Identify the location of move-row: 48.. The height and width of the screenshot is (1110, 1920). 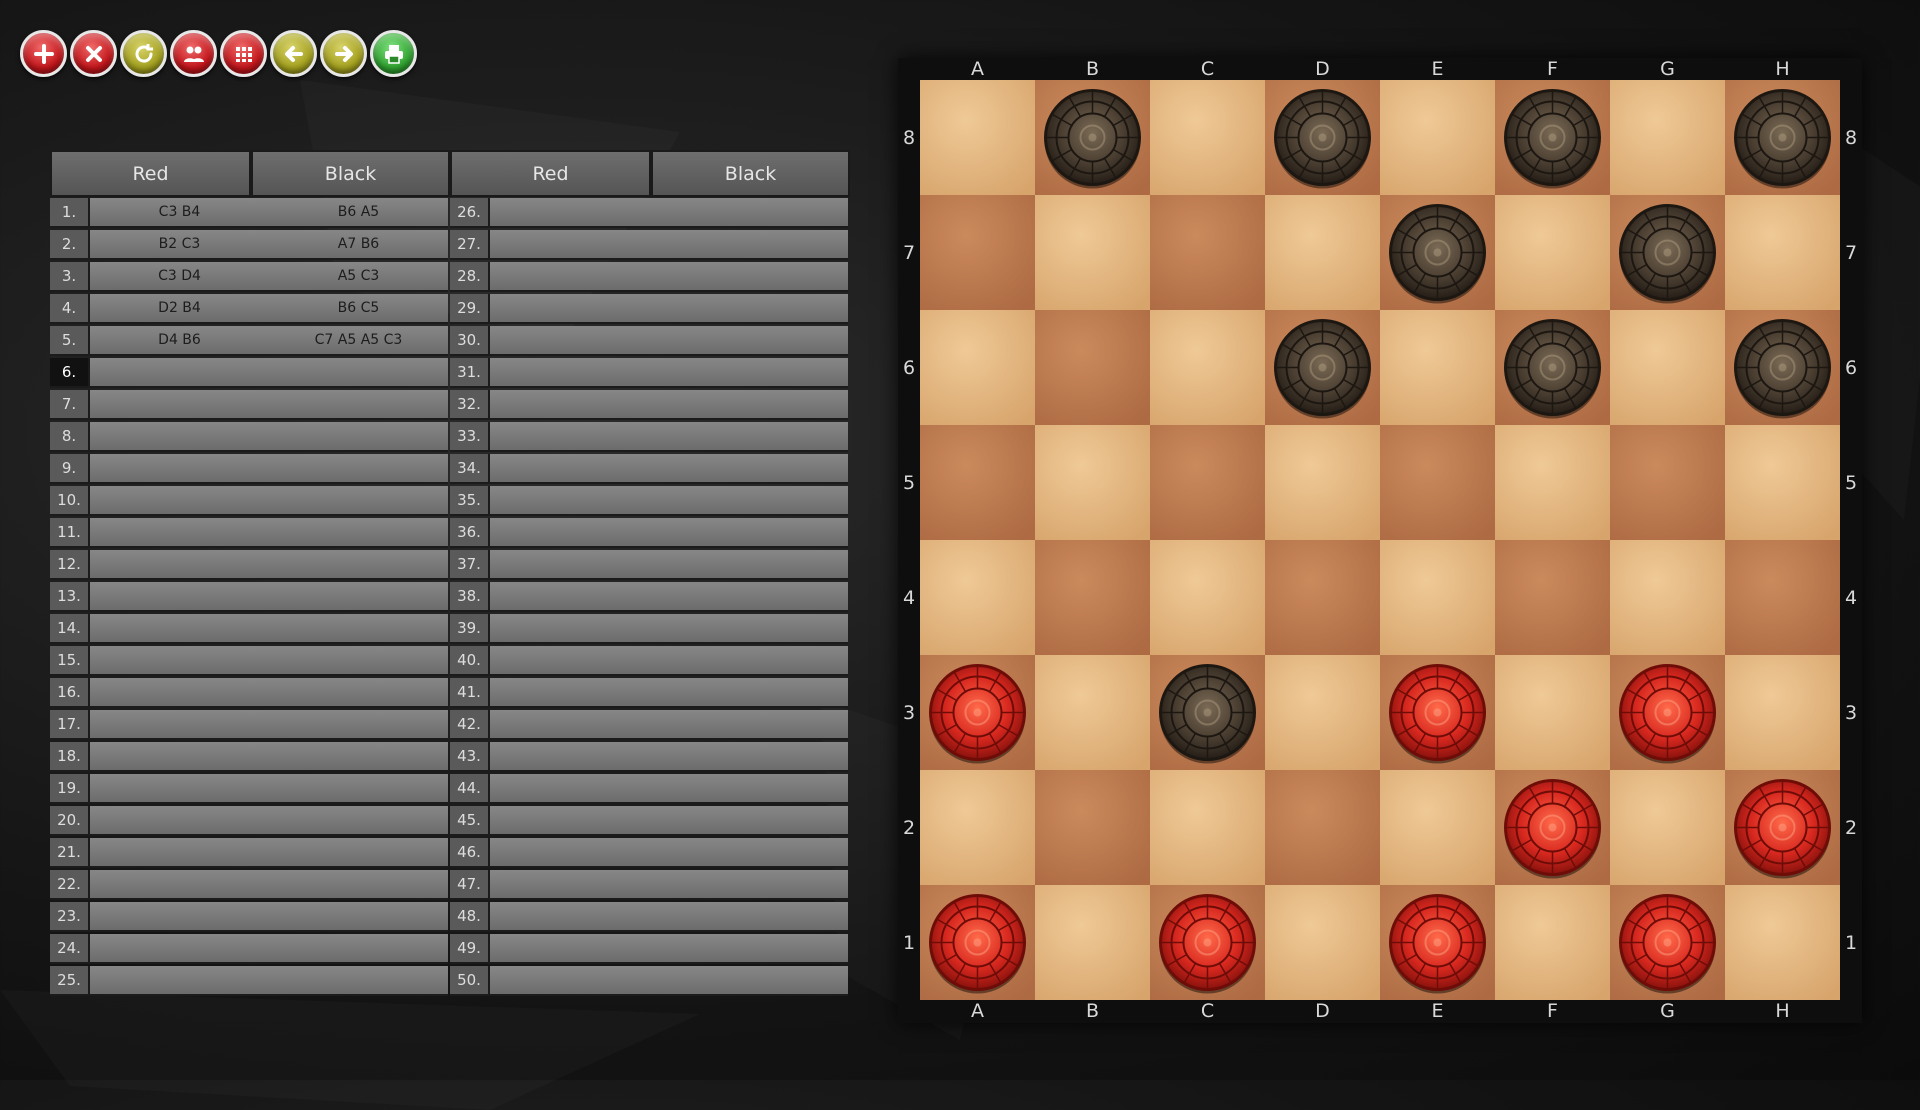
(649, 918).